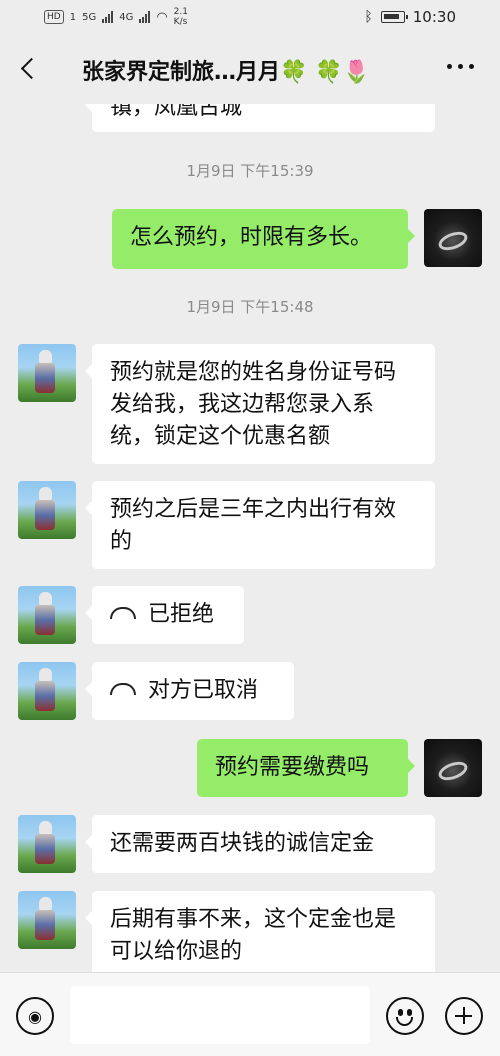 The height and width of the screenshot is (1056, 500). I want to click on wifi-icon: ◠, so click(162, 17).